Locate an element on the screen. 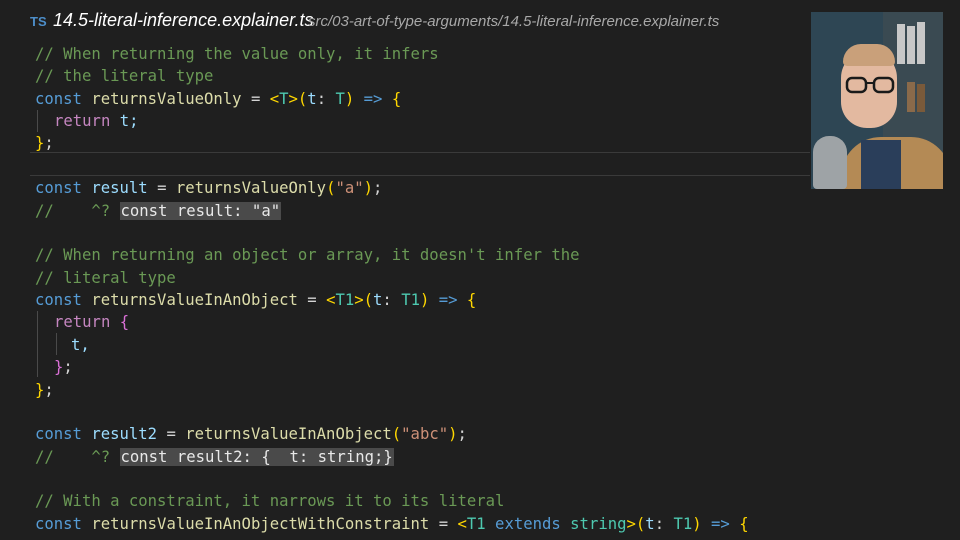 This screenshot has width=960, height=540. code-line: return t; is located at coordinates (96, 121).